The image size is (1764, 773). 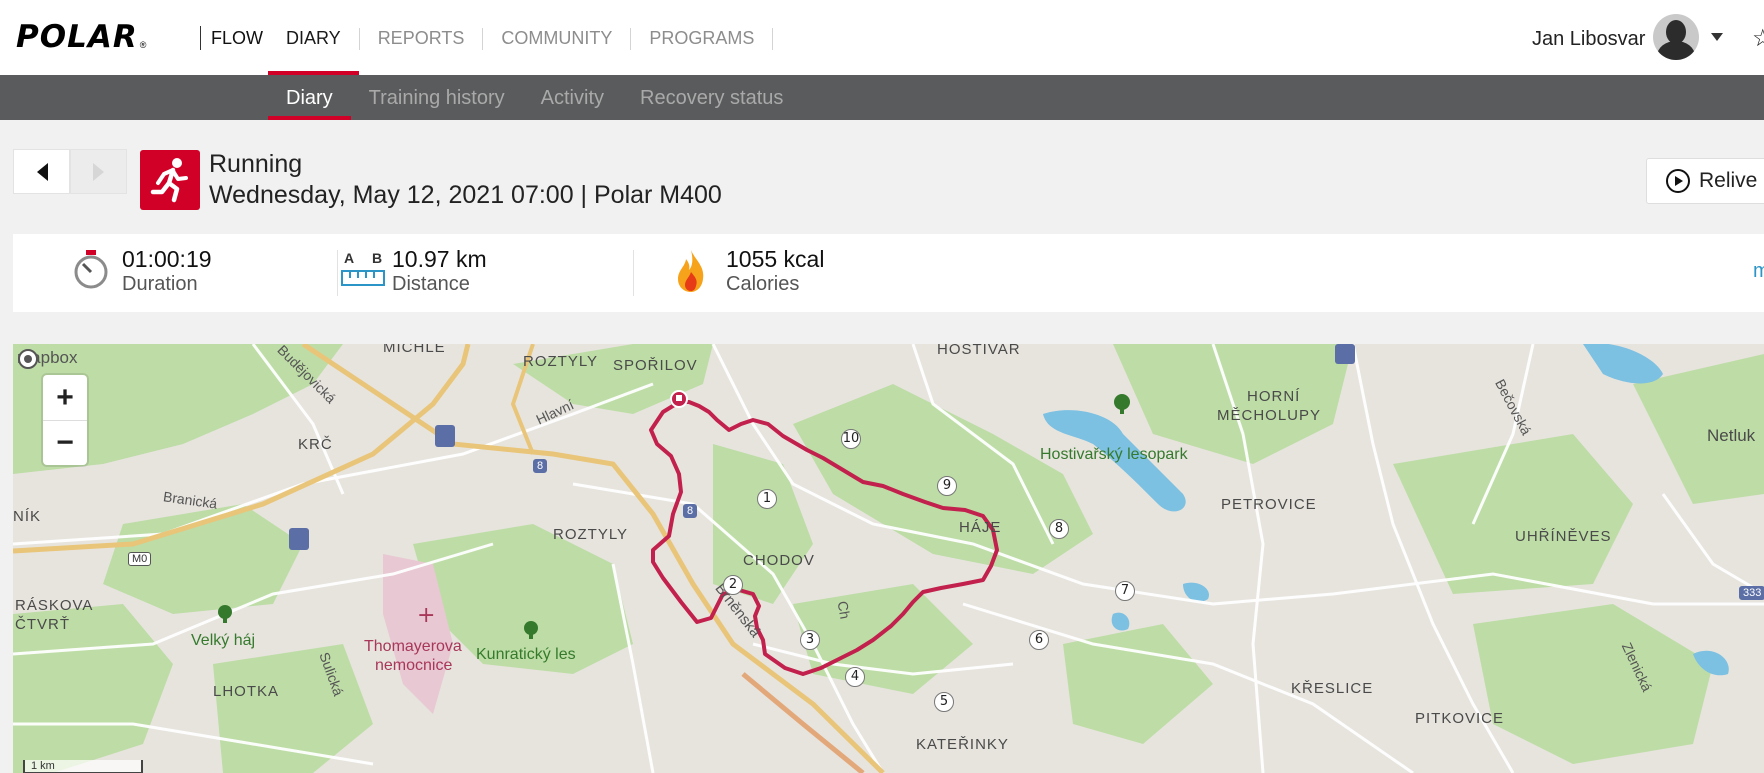 What do you see at coordinates (1269, 415) in the screenshot?
I see `map-label-mecholupy: MĚCHOLUPY` at bounding box center [1269, 415].